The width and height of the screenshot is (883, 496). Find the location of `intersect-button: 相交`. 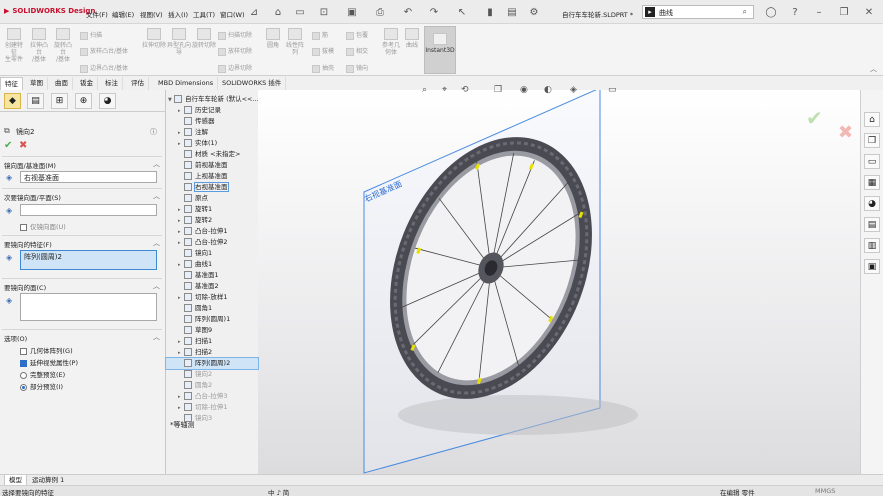

intersect-button: 相交 is located at coordinates (357, 51).